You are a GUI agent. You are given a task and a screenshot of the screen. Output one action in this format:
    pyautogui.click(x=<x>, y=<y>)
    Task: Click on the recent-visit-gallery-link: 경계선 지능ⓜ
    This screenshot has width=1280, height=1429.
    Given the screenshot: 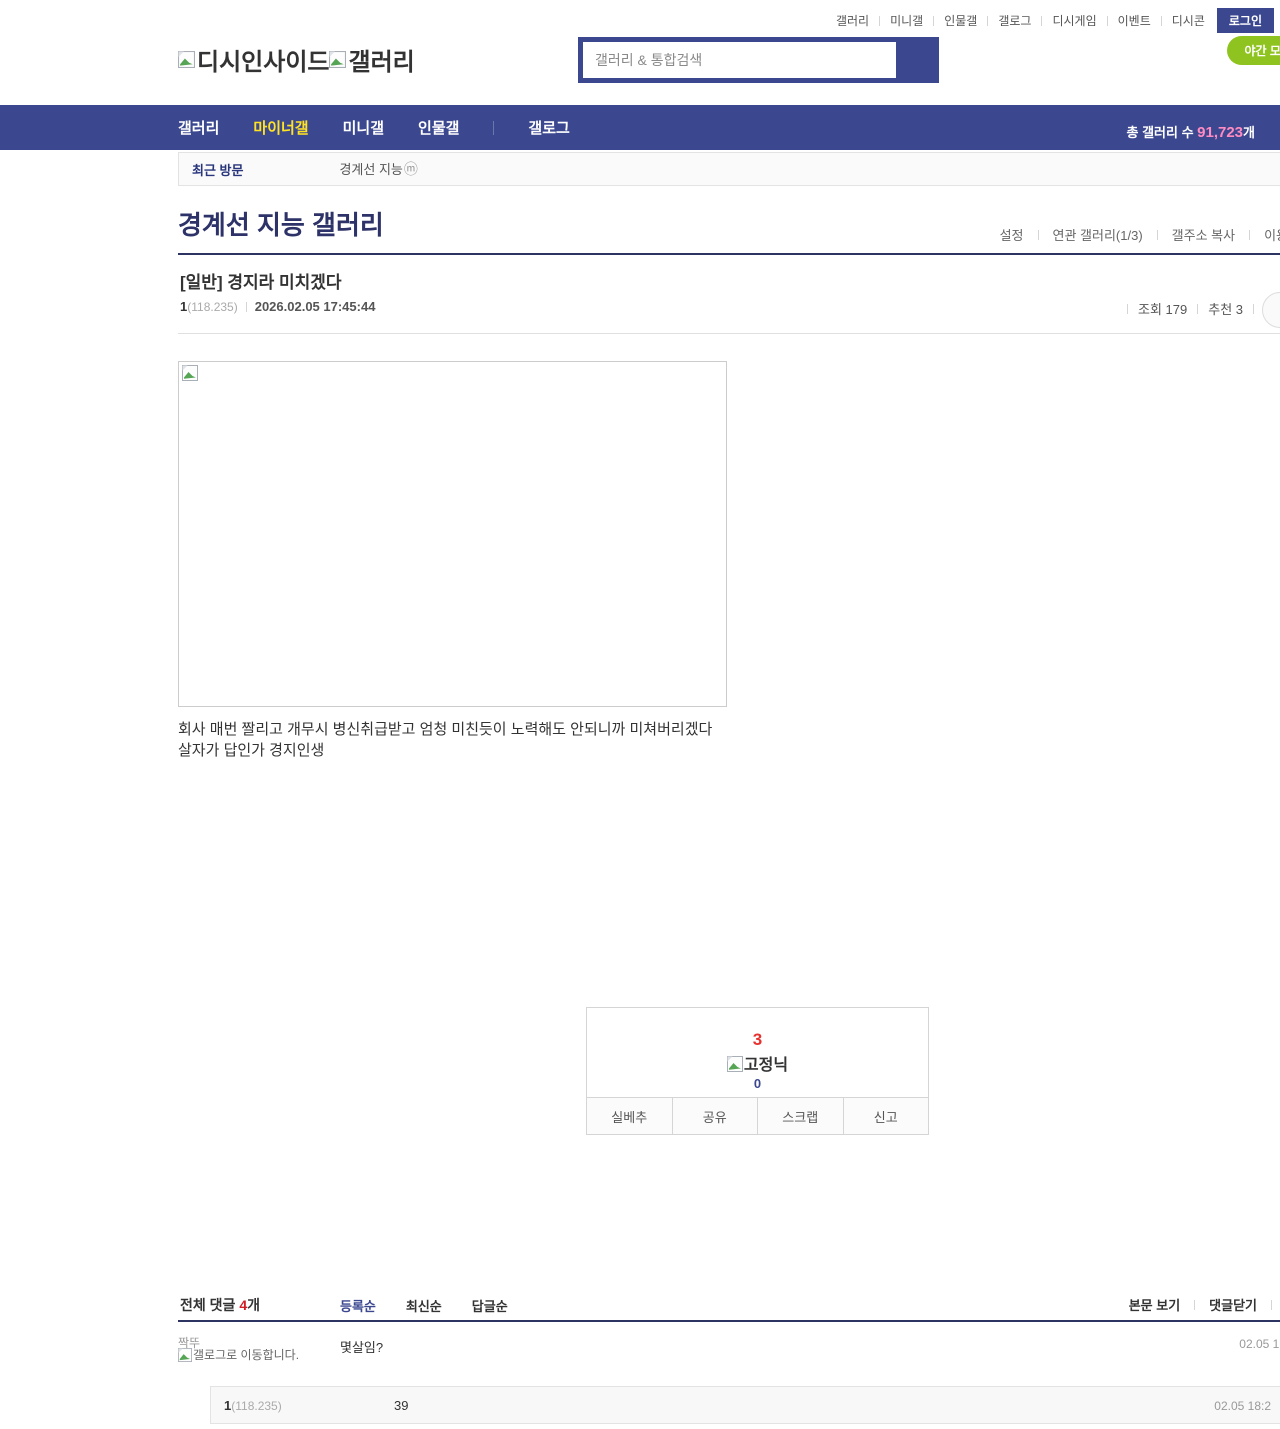 What is the action you would take?
    pyautogui.click(x=378, y=169)
    